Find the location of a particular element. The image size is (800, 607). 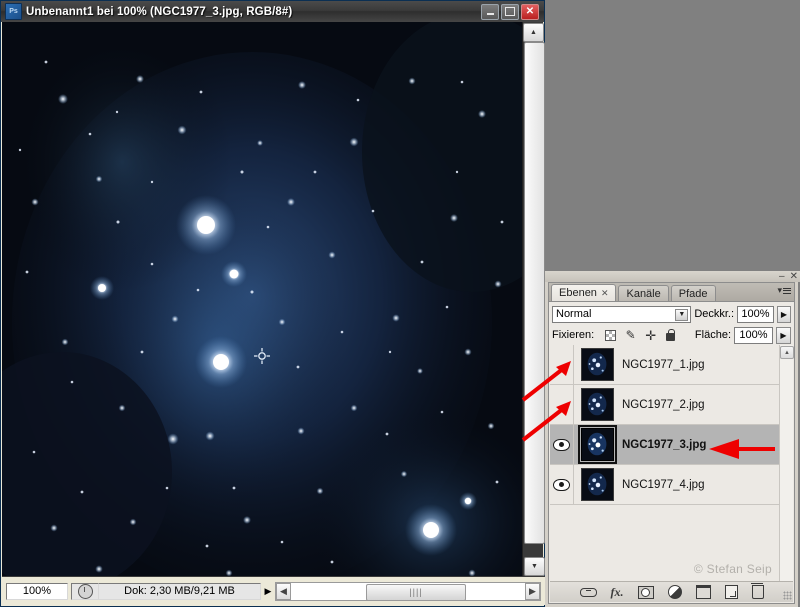

lock-icon-group: ✎ ✛ is located at coordinates (640, 335).